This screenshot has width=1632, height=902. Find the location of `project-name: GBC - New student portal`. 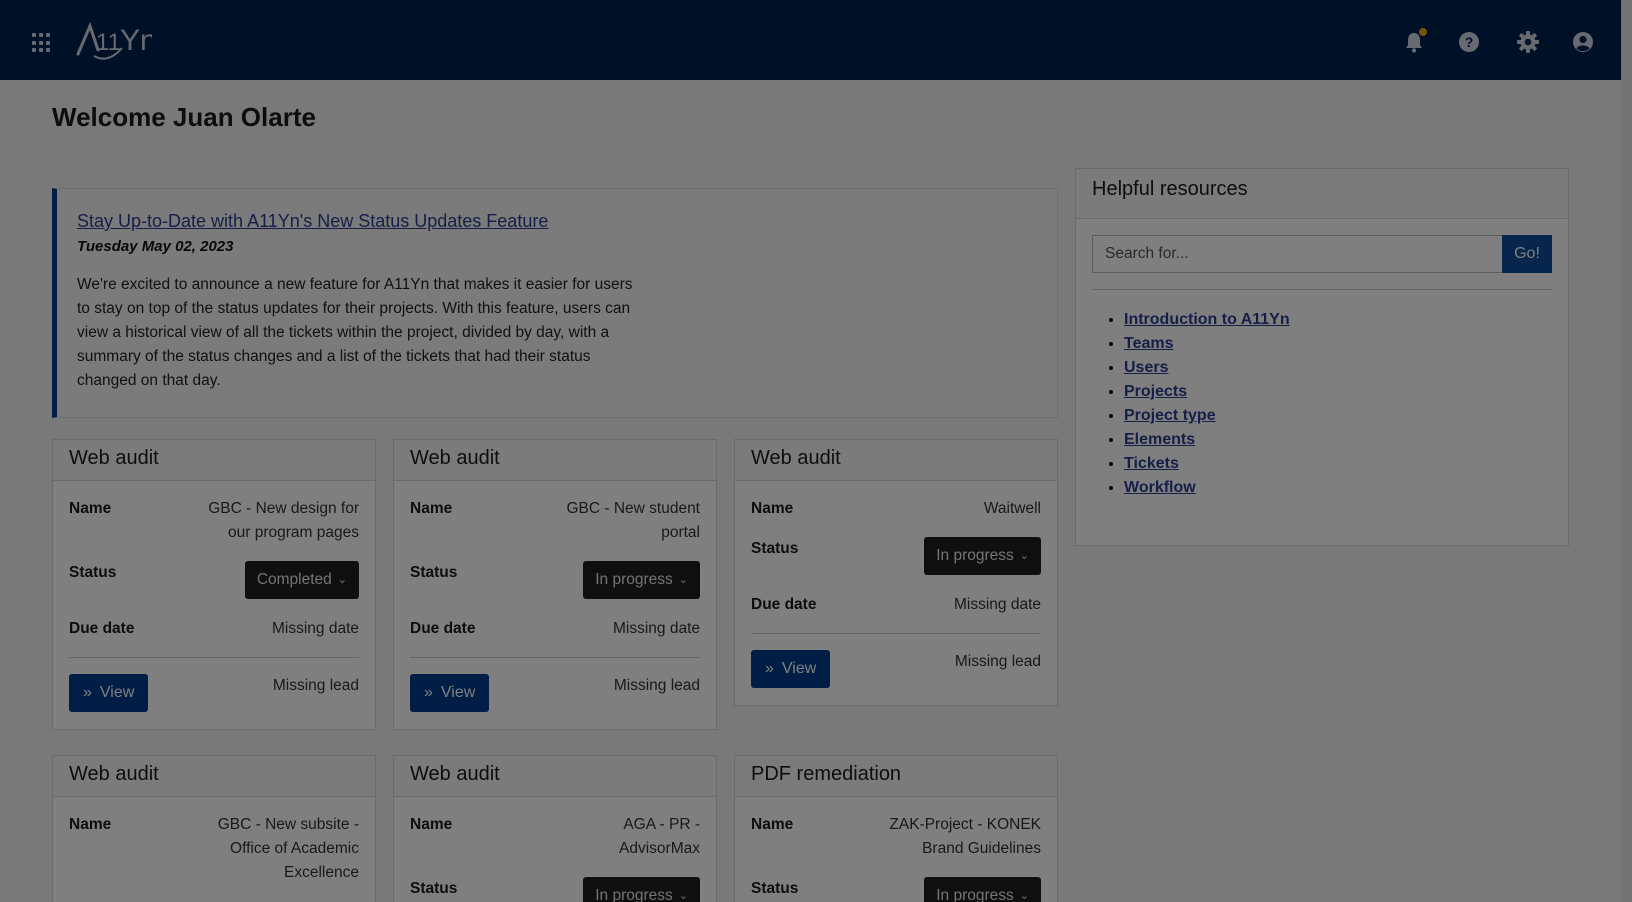

project-name: GBC - New student portal is located at coordinates (633, 520).